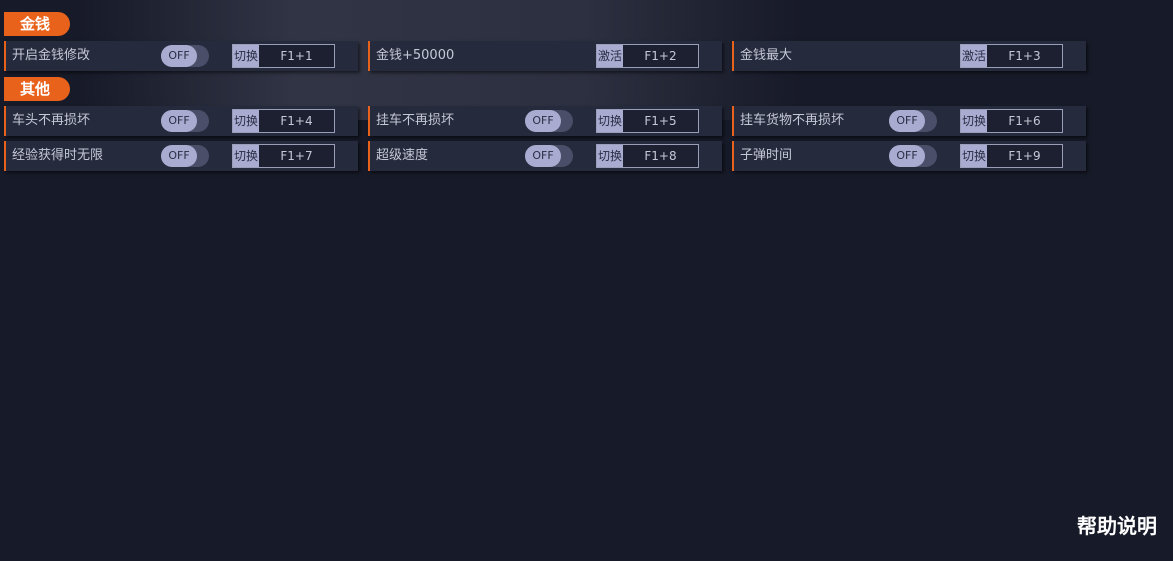  Describe the element at coordinates (402, 155) in the screenshot. I see `cheat-label: 超级速度` at that location.